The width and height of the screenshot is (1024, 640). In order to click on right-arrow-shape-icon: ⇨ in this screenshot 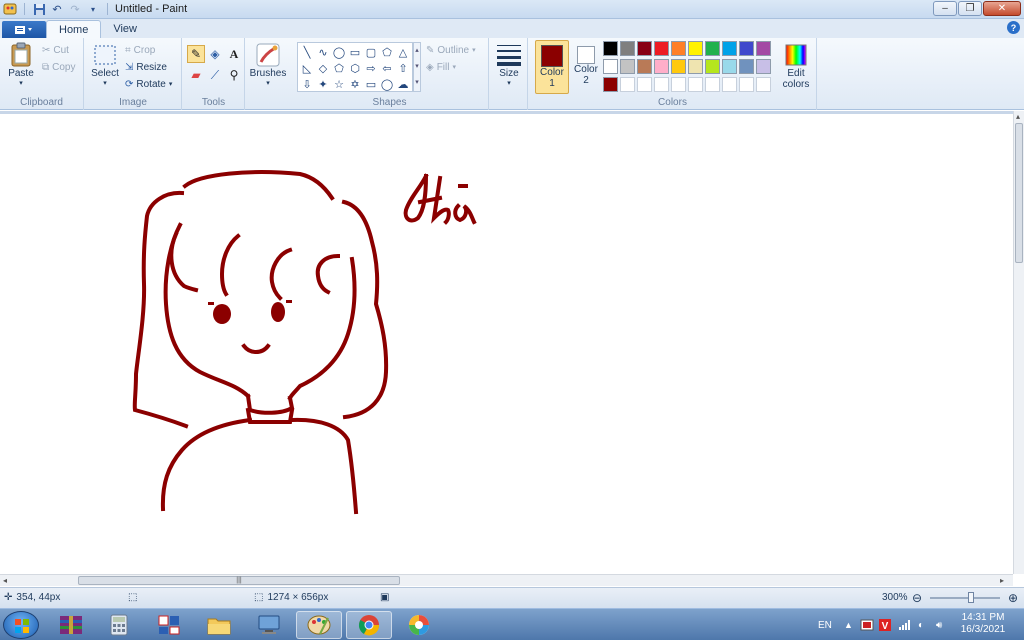, I will do `click(371, 68)`.